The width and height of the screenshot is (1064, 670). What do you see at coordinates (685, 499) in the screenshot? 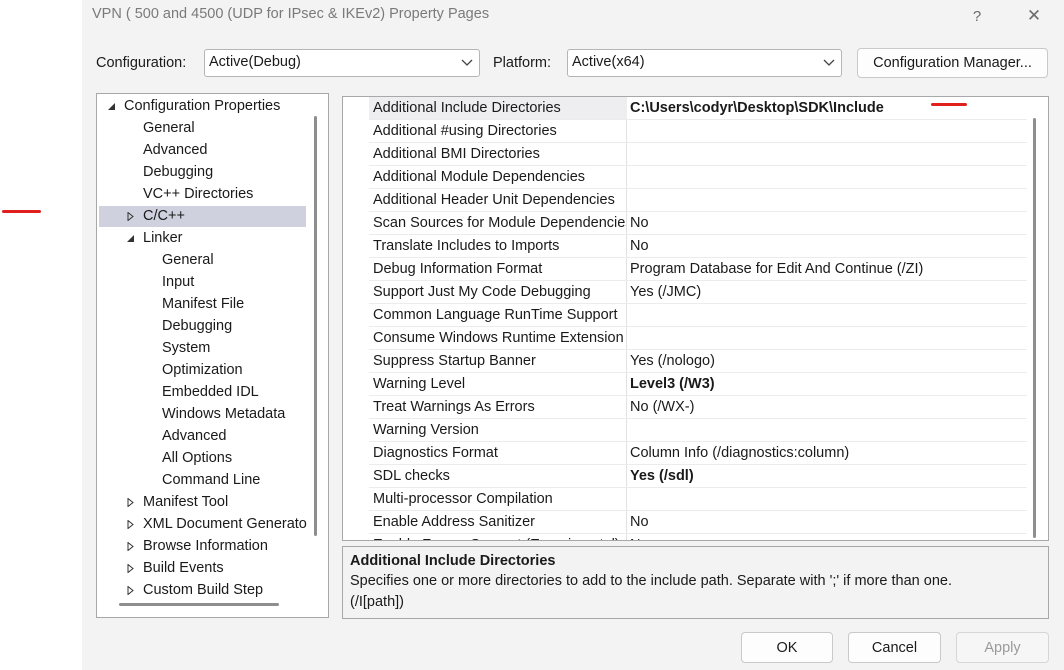
I see `property-row: Multi-processor Compilation` at bounding box center [685, 499].